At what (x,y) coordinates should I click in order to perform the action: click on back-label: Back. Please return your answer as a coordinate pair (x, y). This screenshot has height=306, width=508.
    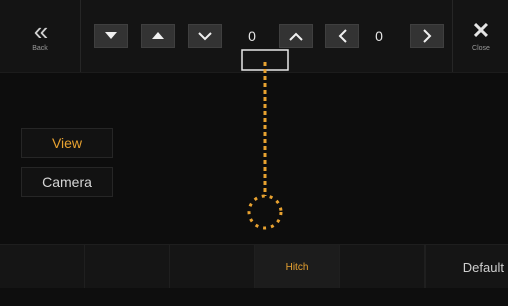
    Looking at the image, I should click on (40, 48).